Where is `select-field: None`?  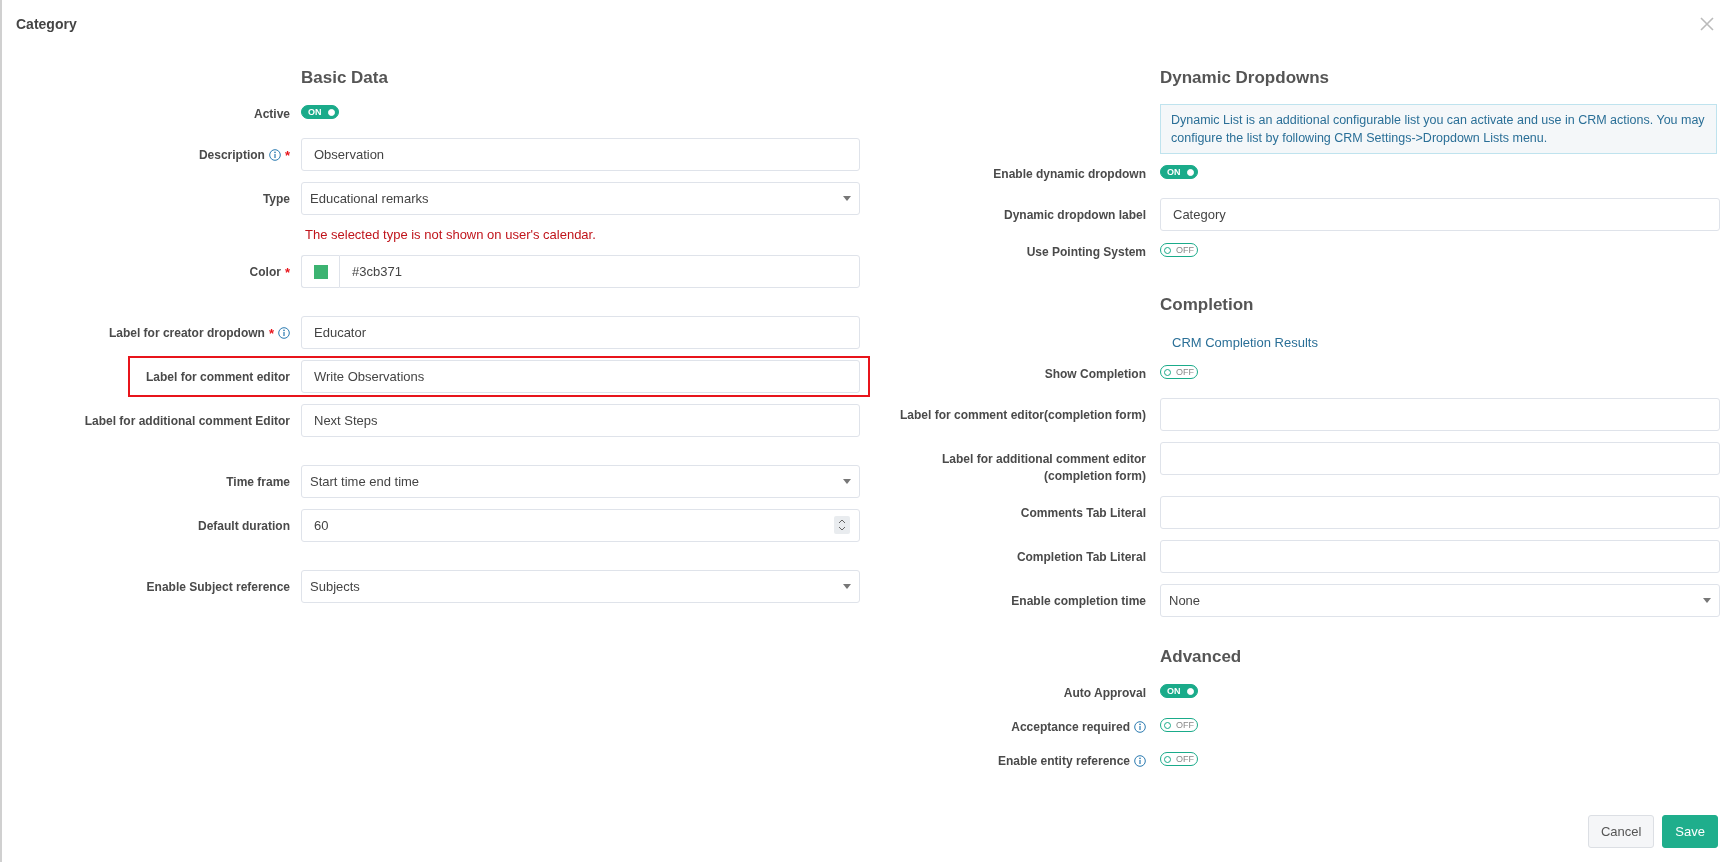 select-field: None is located at coordinates (1440, 600).